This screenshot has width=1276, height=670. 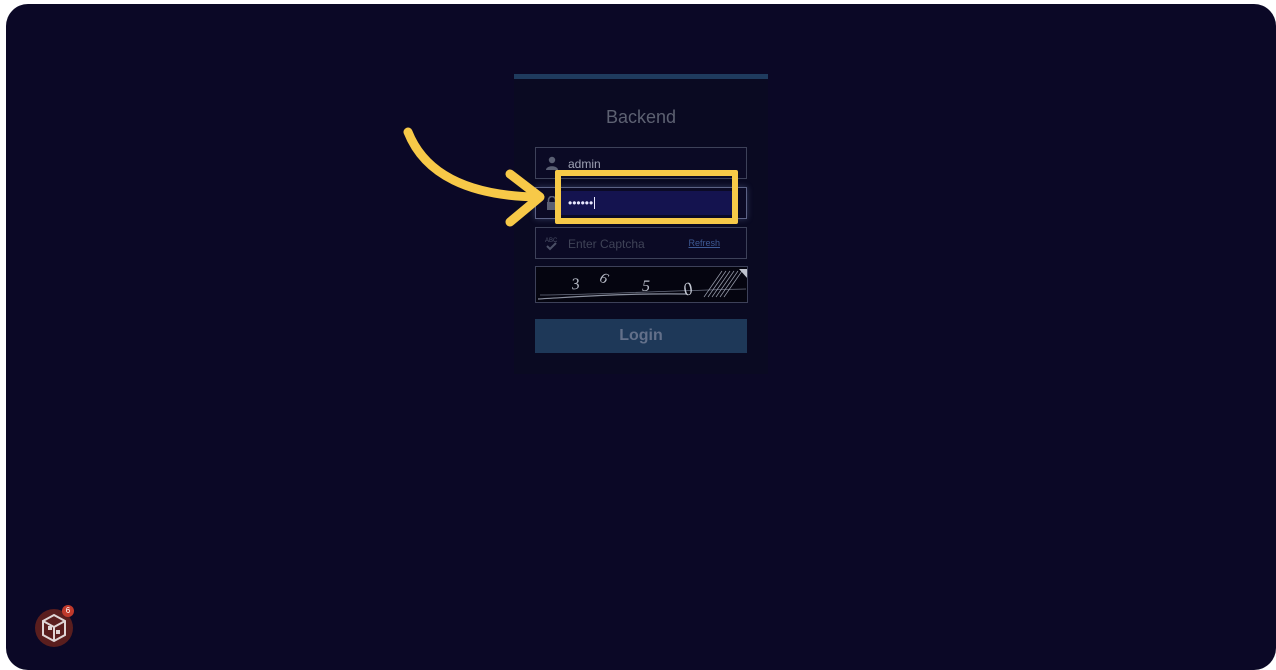 I want to click on svg-text: 6, so click(x=604, y=279).